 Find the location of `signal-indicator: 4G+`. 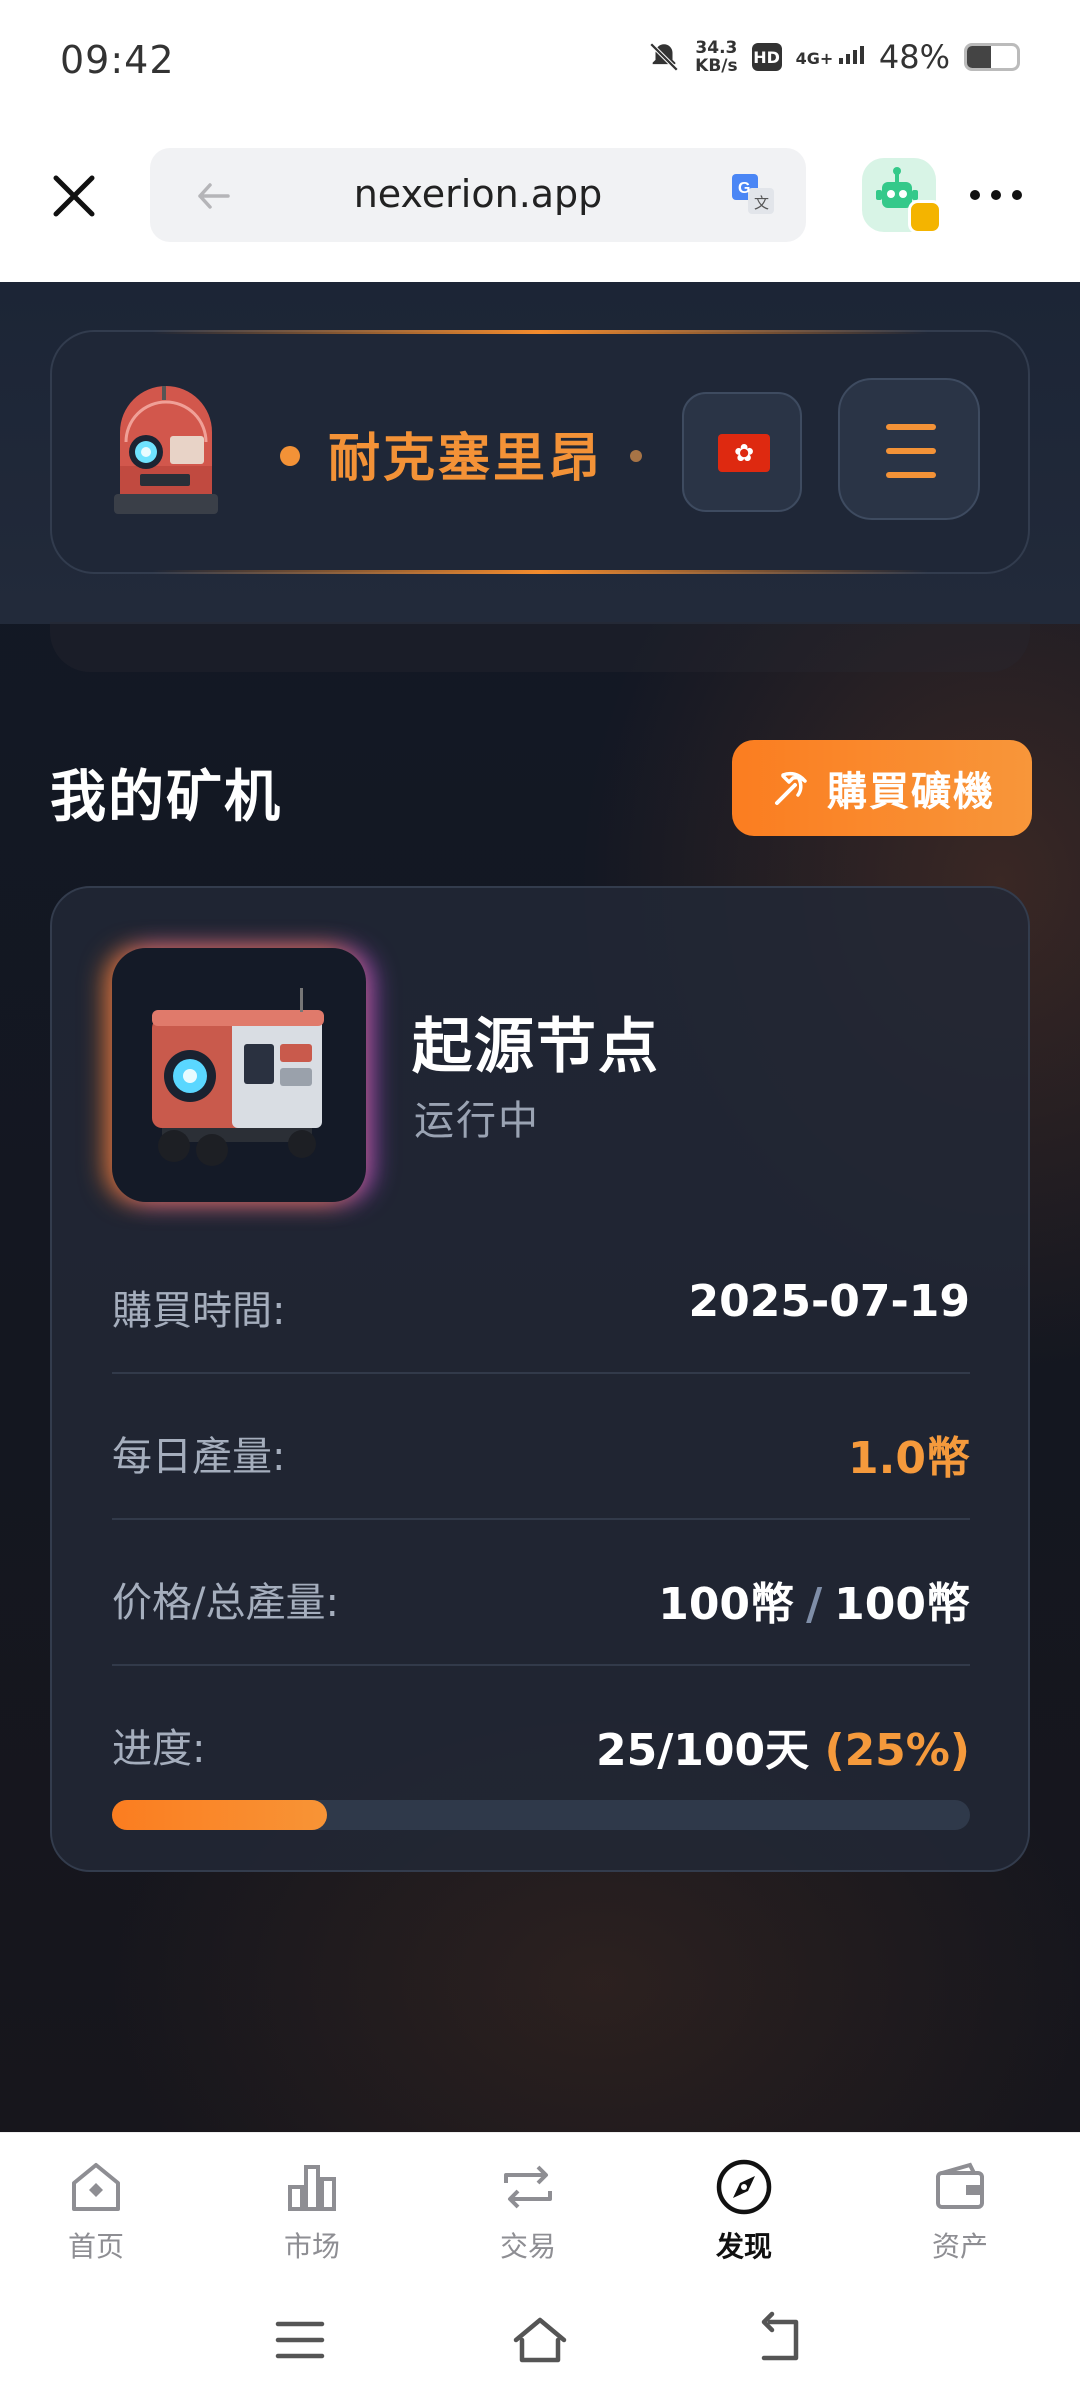

signal-indicator: 4G+ is located at coordinates (830, 57).